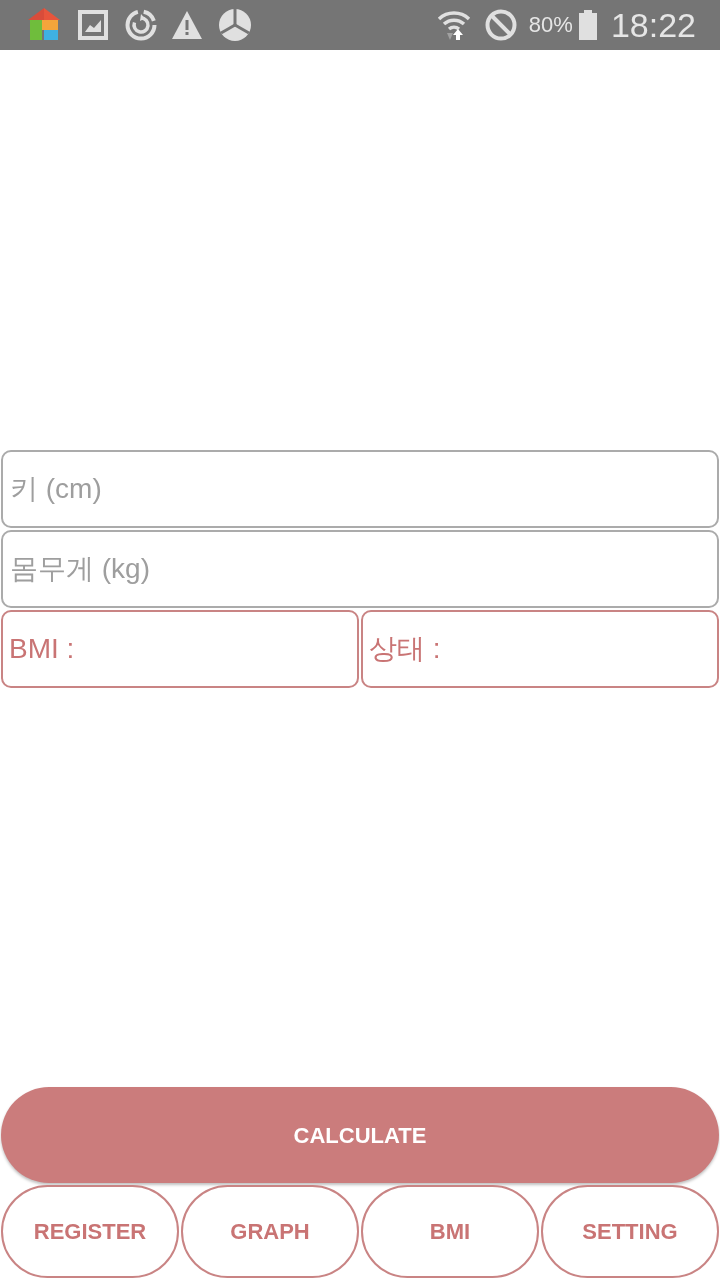 Image resolution: width=720 pixels, height=1280 pixels. What do you see at coordinates (405, 648) in the screenshot?
I see `result-label: 상태 :` at bounding box center [405, 648].